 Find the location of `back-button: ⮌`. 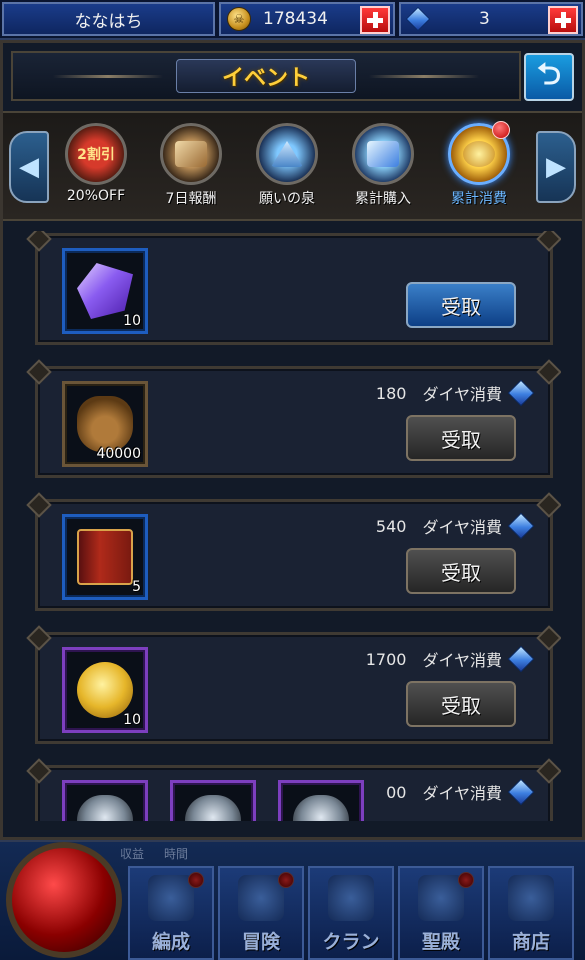

back-button: ⮌ is located at coordinates (549, 77).